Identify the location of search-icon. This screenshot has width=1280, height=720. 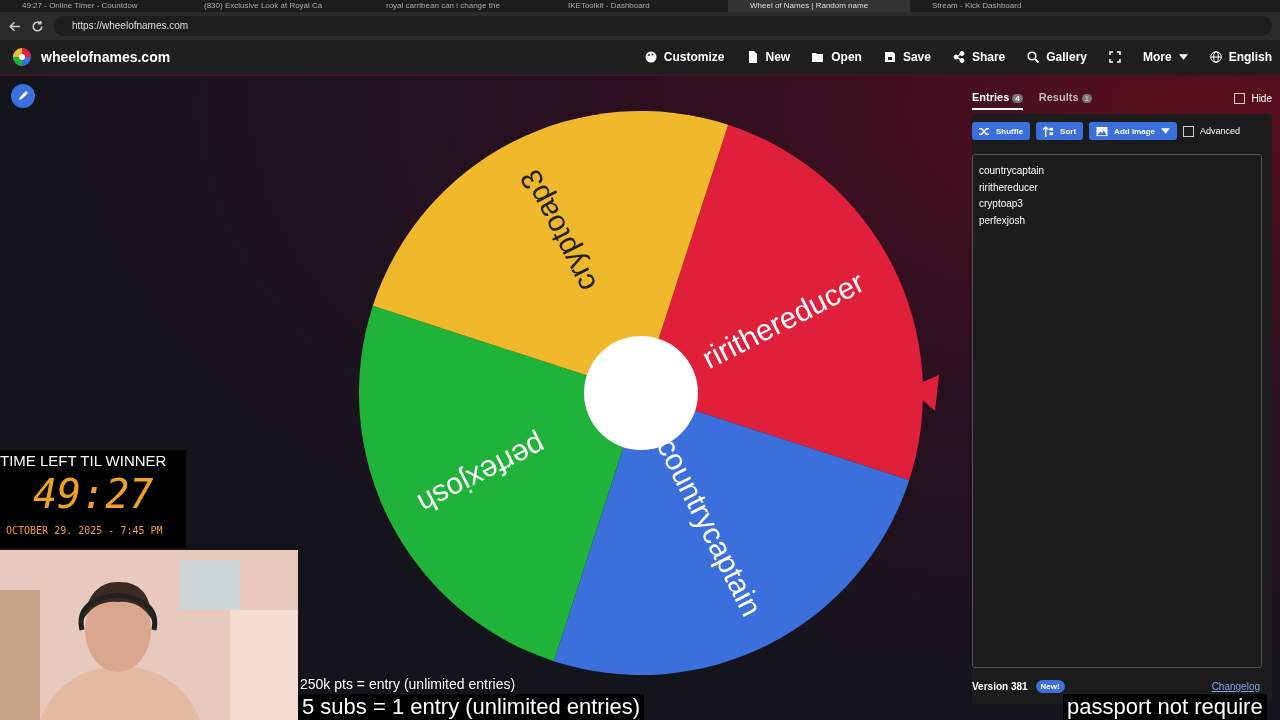
(1033, 57).